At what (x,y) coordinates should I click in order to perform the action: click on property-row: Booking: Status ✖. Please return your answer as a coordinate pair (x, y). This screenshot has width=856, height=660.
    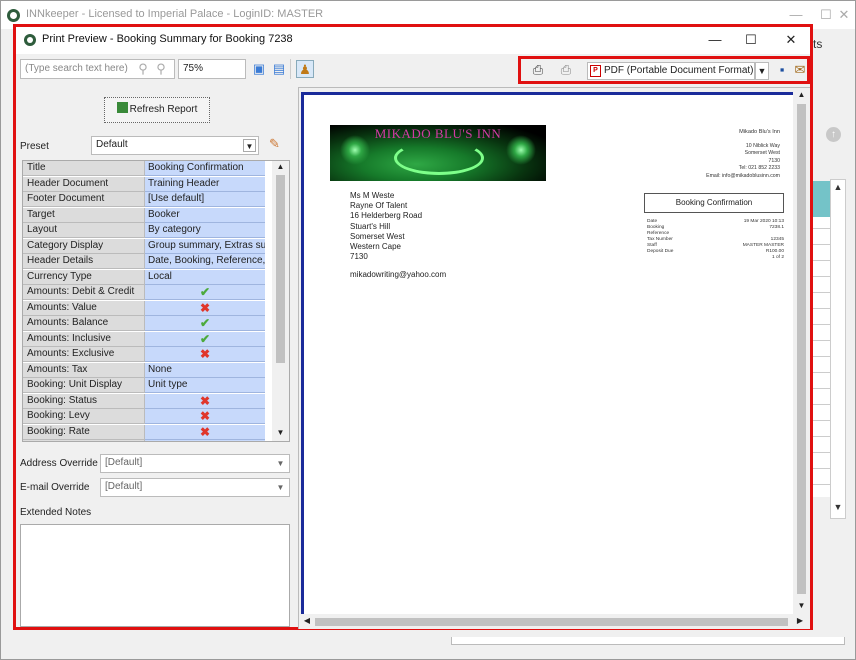
    Looking at the image, I should click on (147, 401).